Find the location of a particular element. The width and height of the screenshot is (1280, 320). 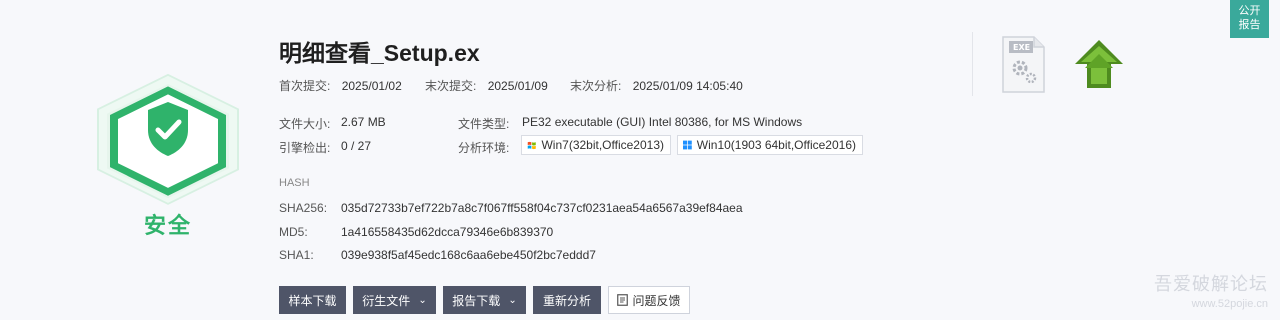

reanalyze-label: 重新分析 is located at coordinates (566, 300).